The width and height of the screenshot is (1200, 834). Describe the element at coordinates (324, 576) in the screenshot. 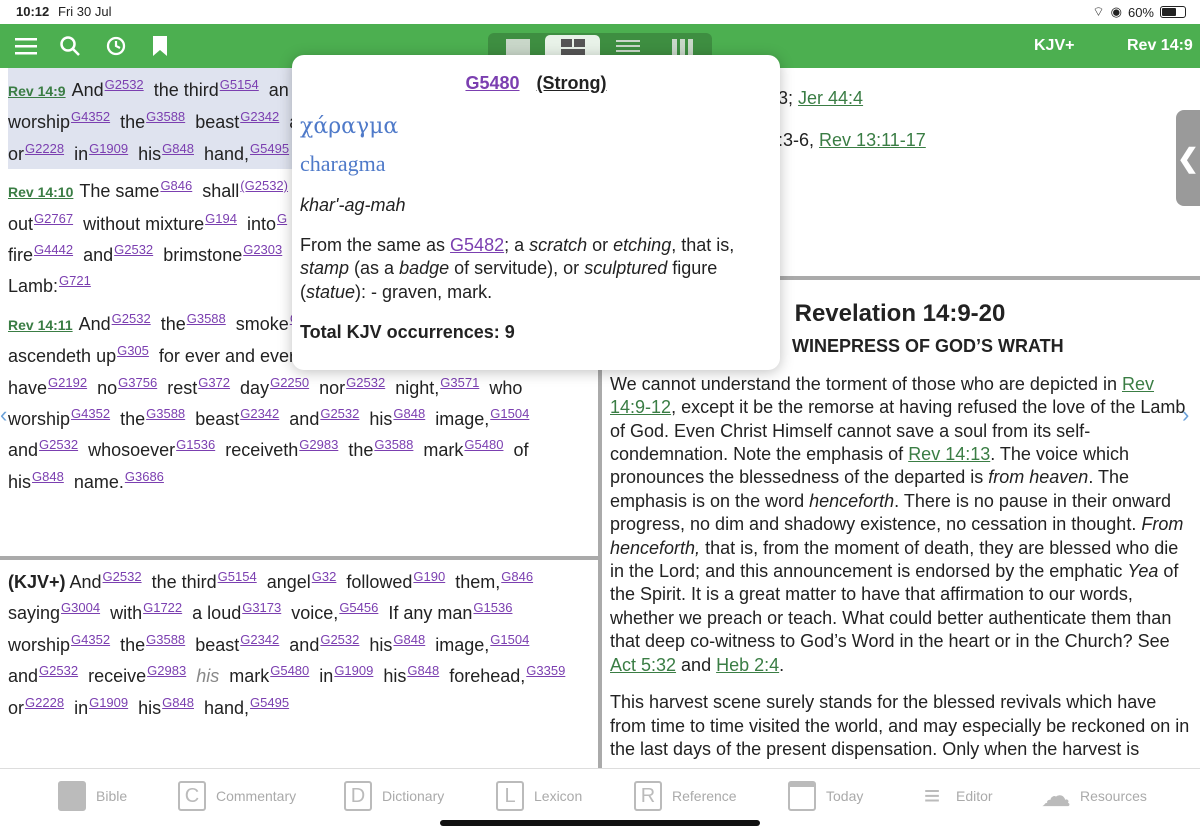

I see `strongs-tag: G32` at that location.